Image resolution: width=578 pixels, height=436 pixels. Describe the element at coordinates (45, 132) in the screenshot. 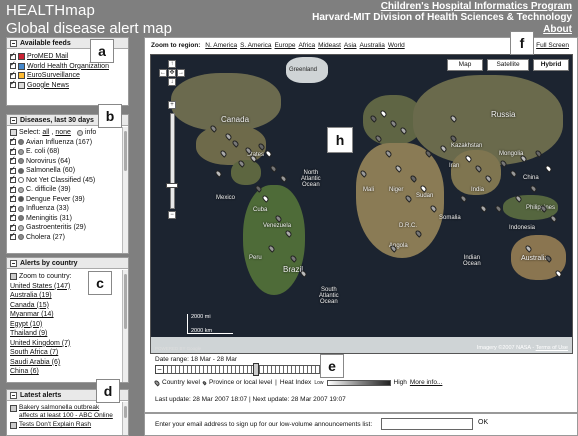

I see `select-all-link: all` at that location.